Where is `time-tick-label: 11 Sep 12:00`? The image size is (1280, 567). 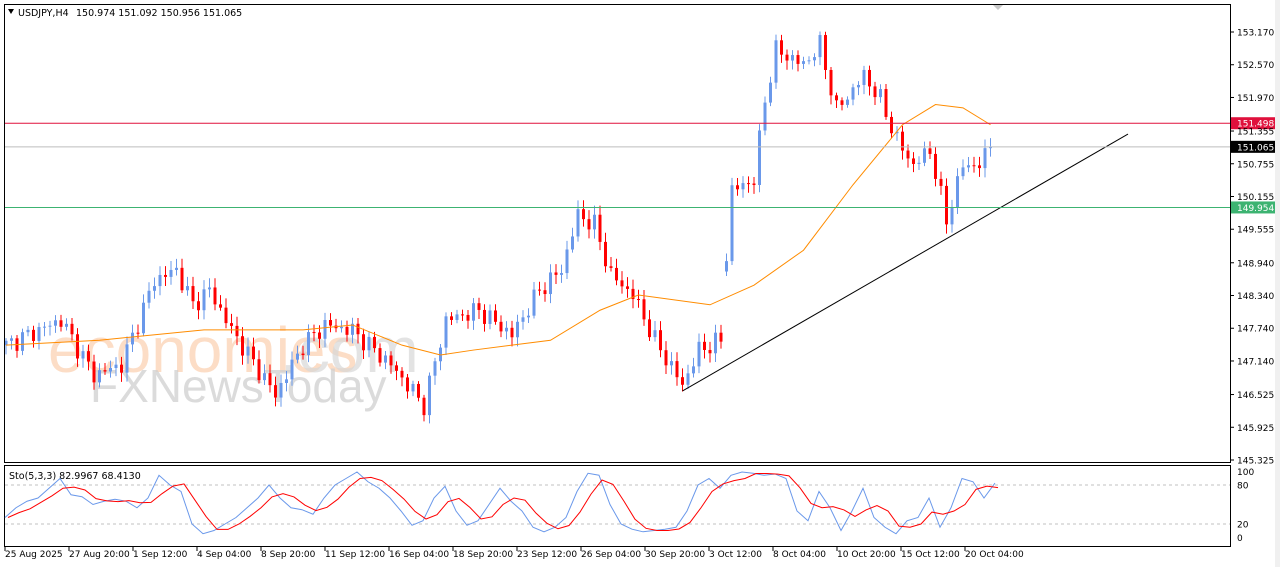 time-tick-label: 11 Sep 12:00 is located at coordinates (355, 555).